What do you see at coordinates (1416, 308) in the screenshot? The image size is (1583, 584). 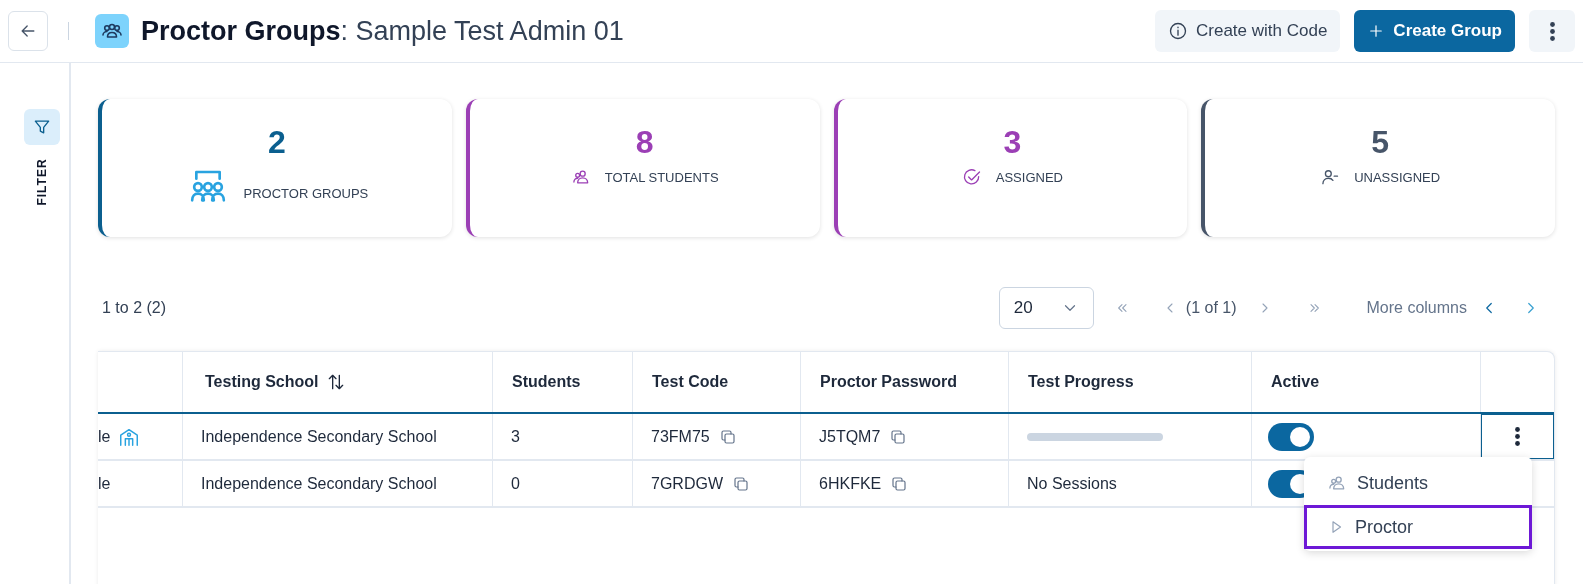 I see `more-columns-label: More columns` at bounding box center [1416, 308].